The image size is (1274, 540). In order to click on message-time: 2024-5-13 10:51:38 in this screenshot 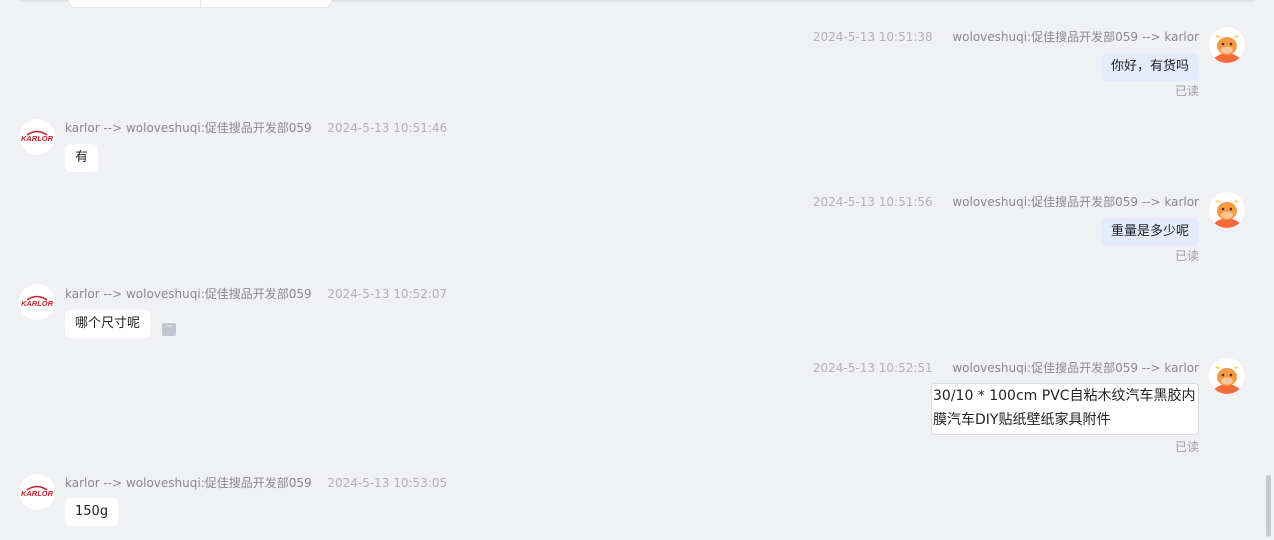, I will do `click(872, 37)`.